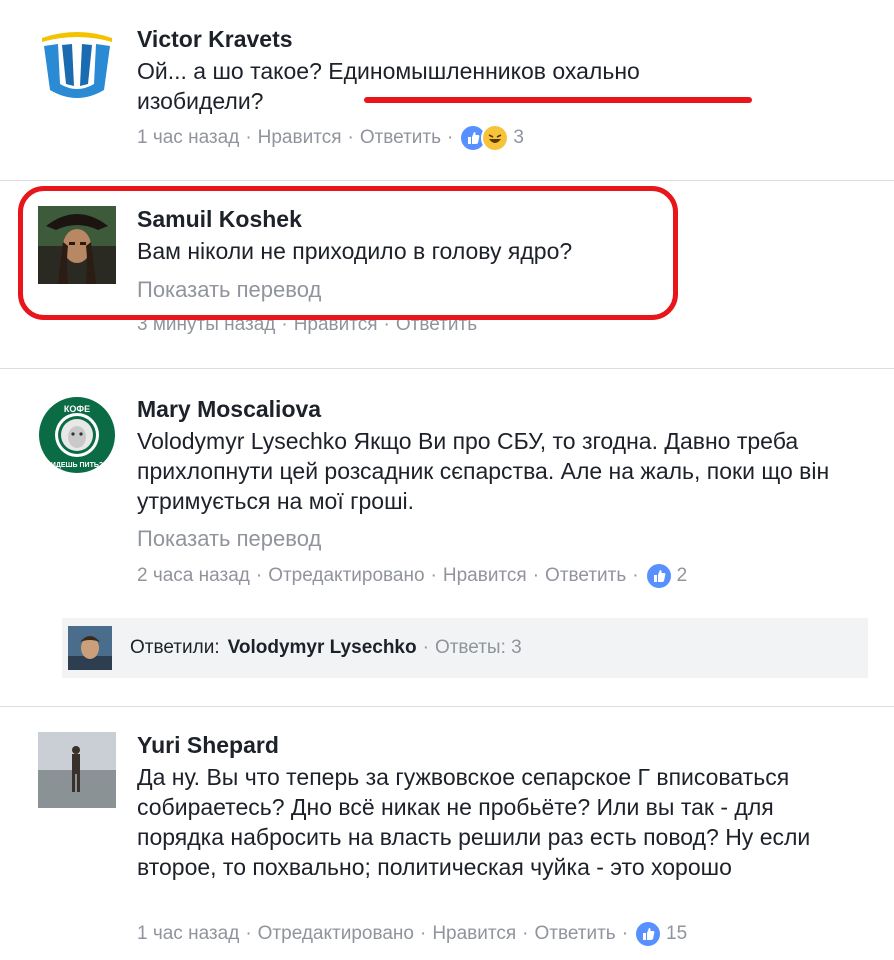 This screenshot has width=894, height=960. What do you see at coordinates (215, 39) in the screenshot?
I see `comment-author: Victor Kravets` at bounding box center [215, 39].